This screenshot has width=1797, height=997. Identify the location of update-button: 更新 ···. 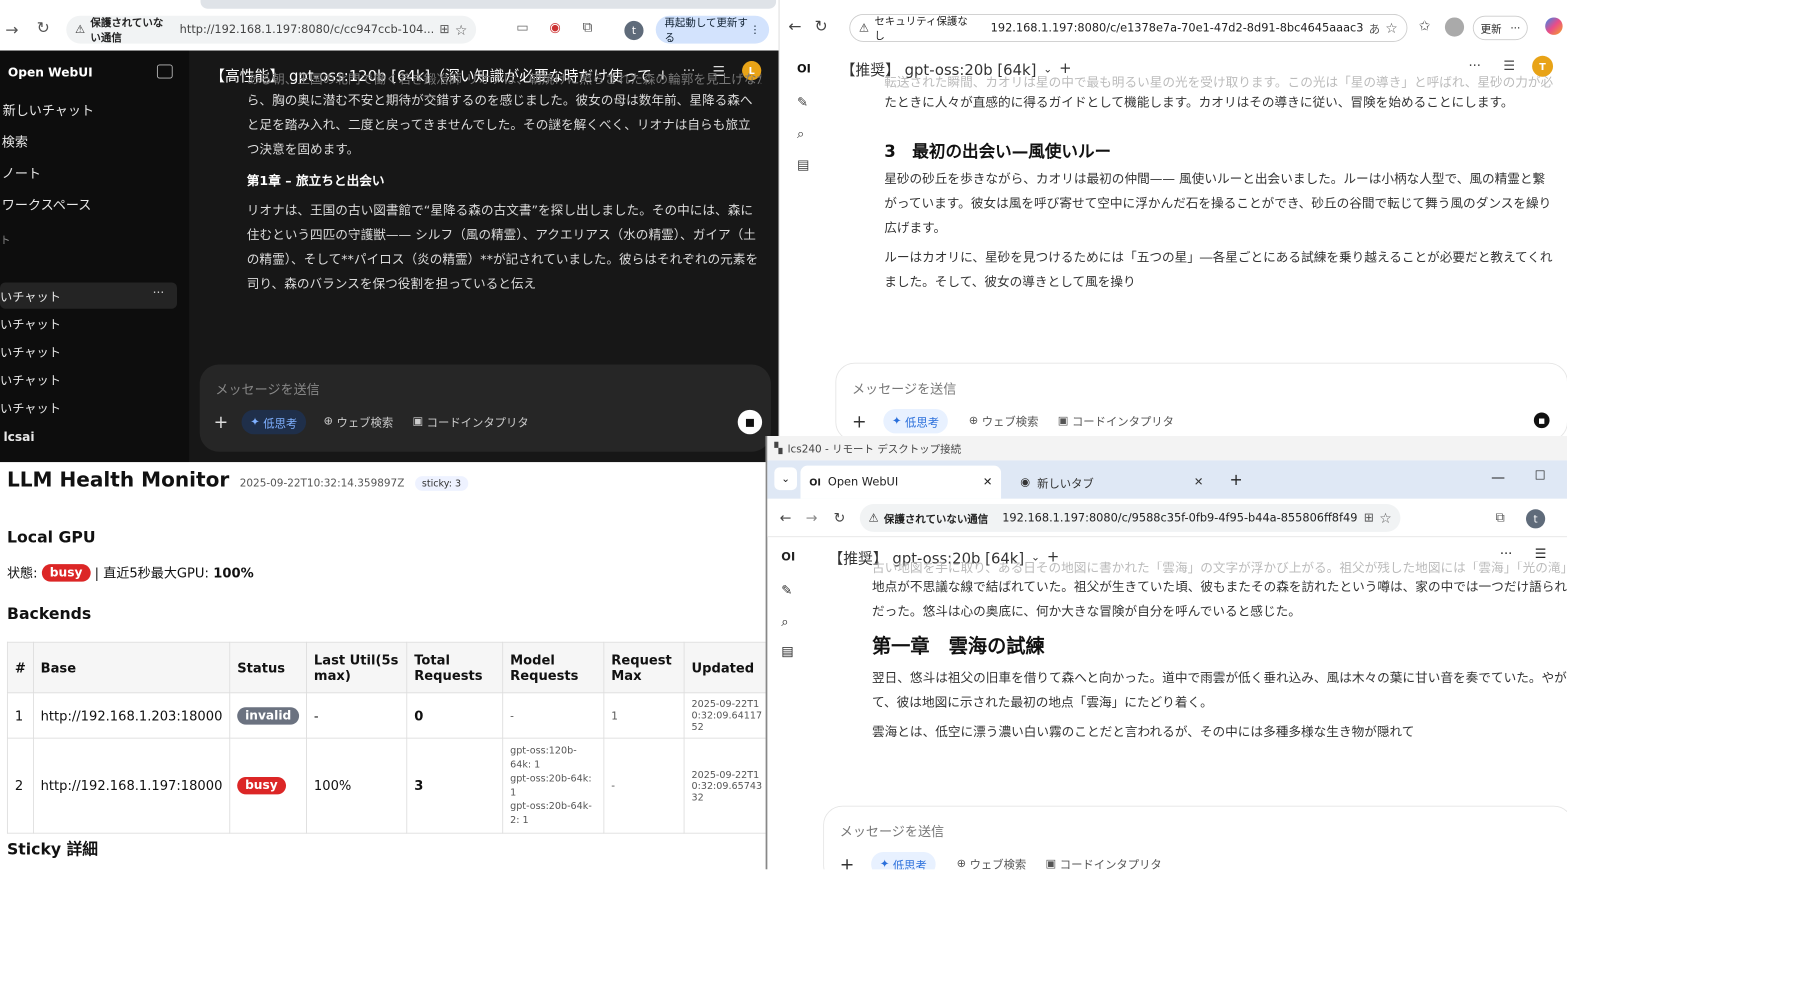
(1500, 28).